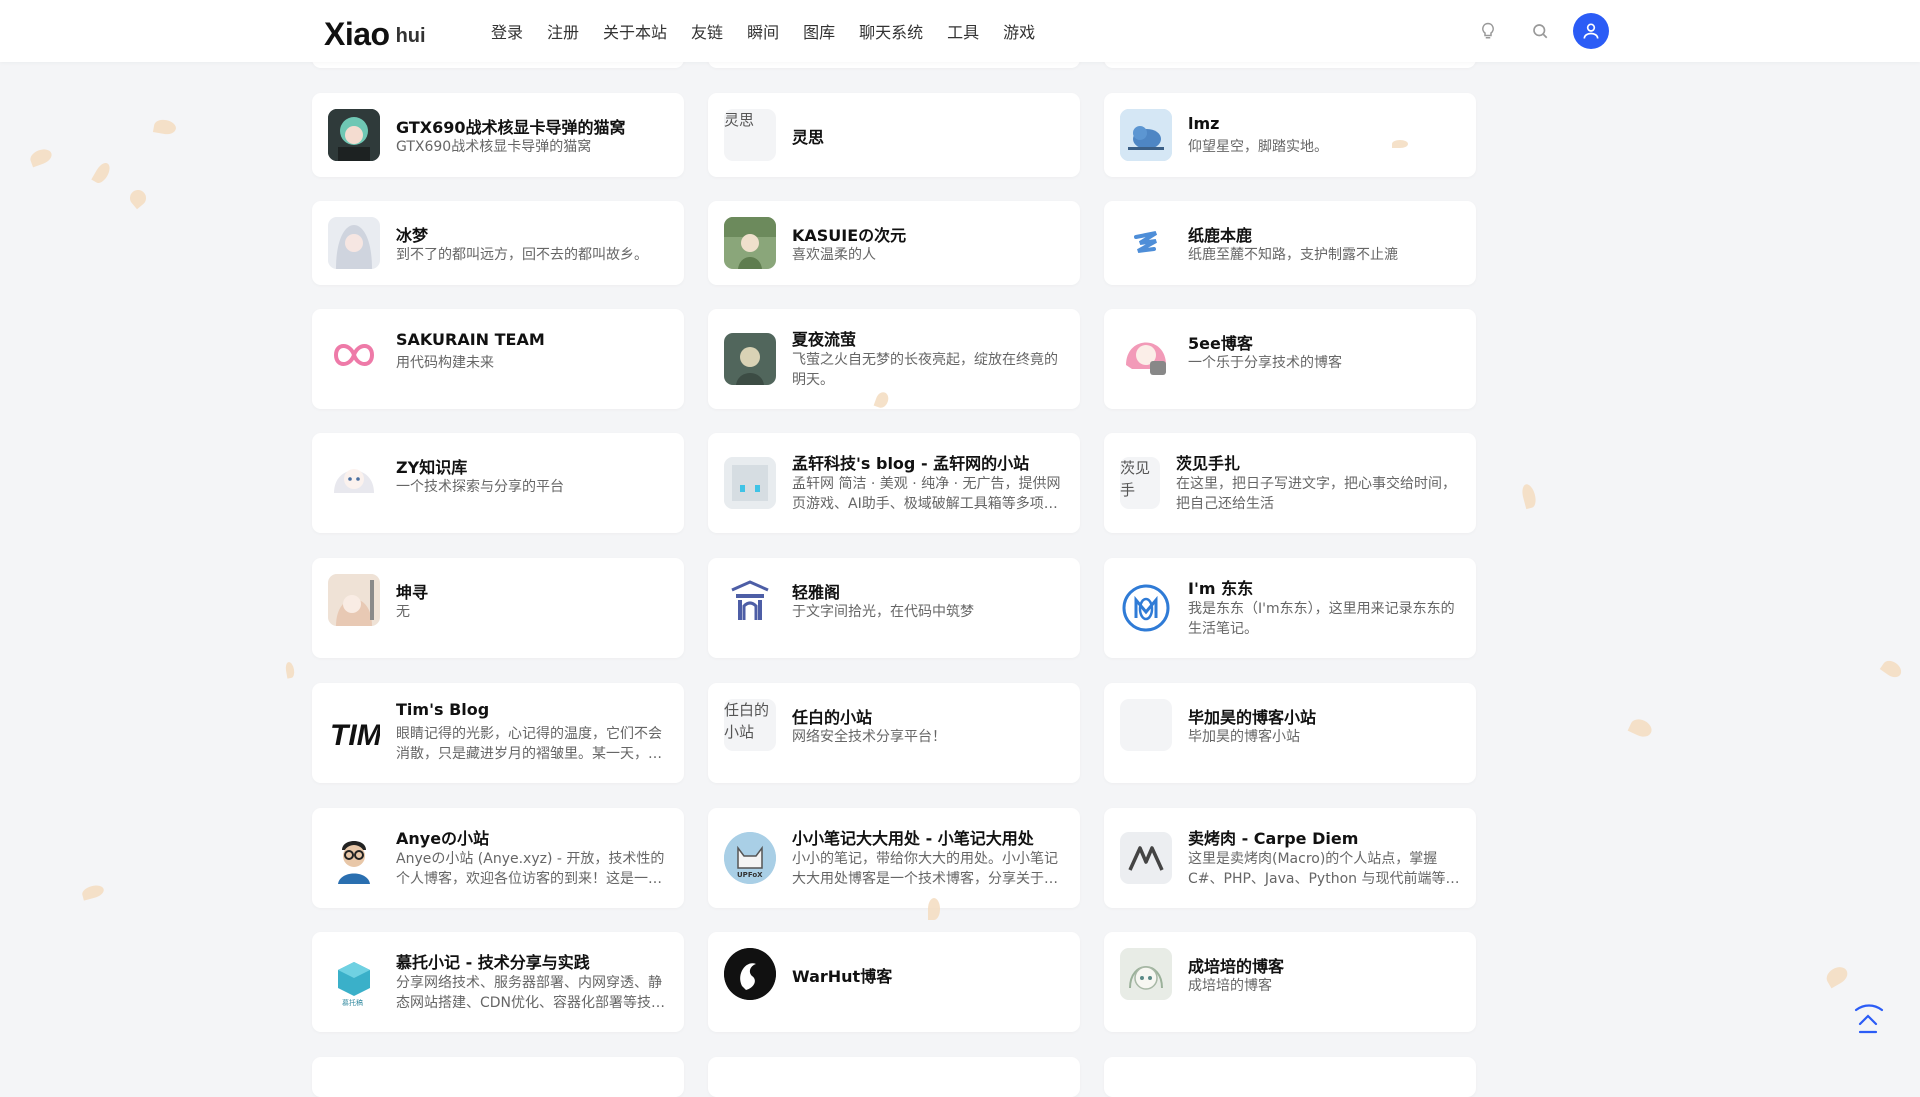 This screenshot has width=1920, height=1097. I want to click on friend-card: 任白的小站 任白的小站 网络安全技术分享平台！, so click(894, 733).